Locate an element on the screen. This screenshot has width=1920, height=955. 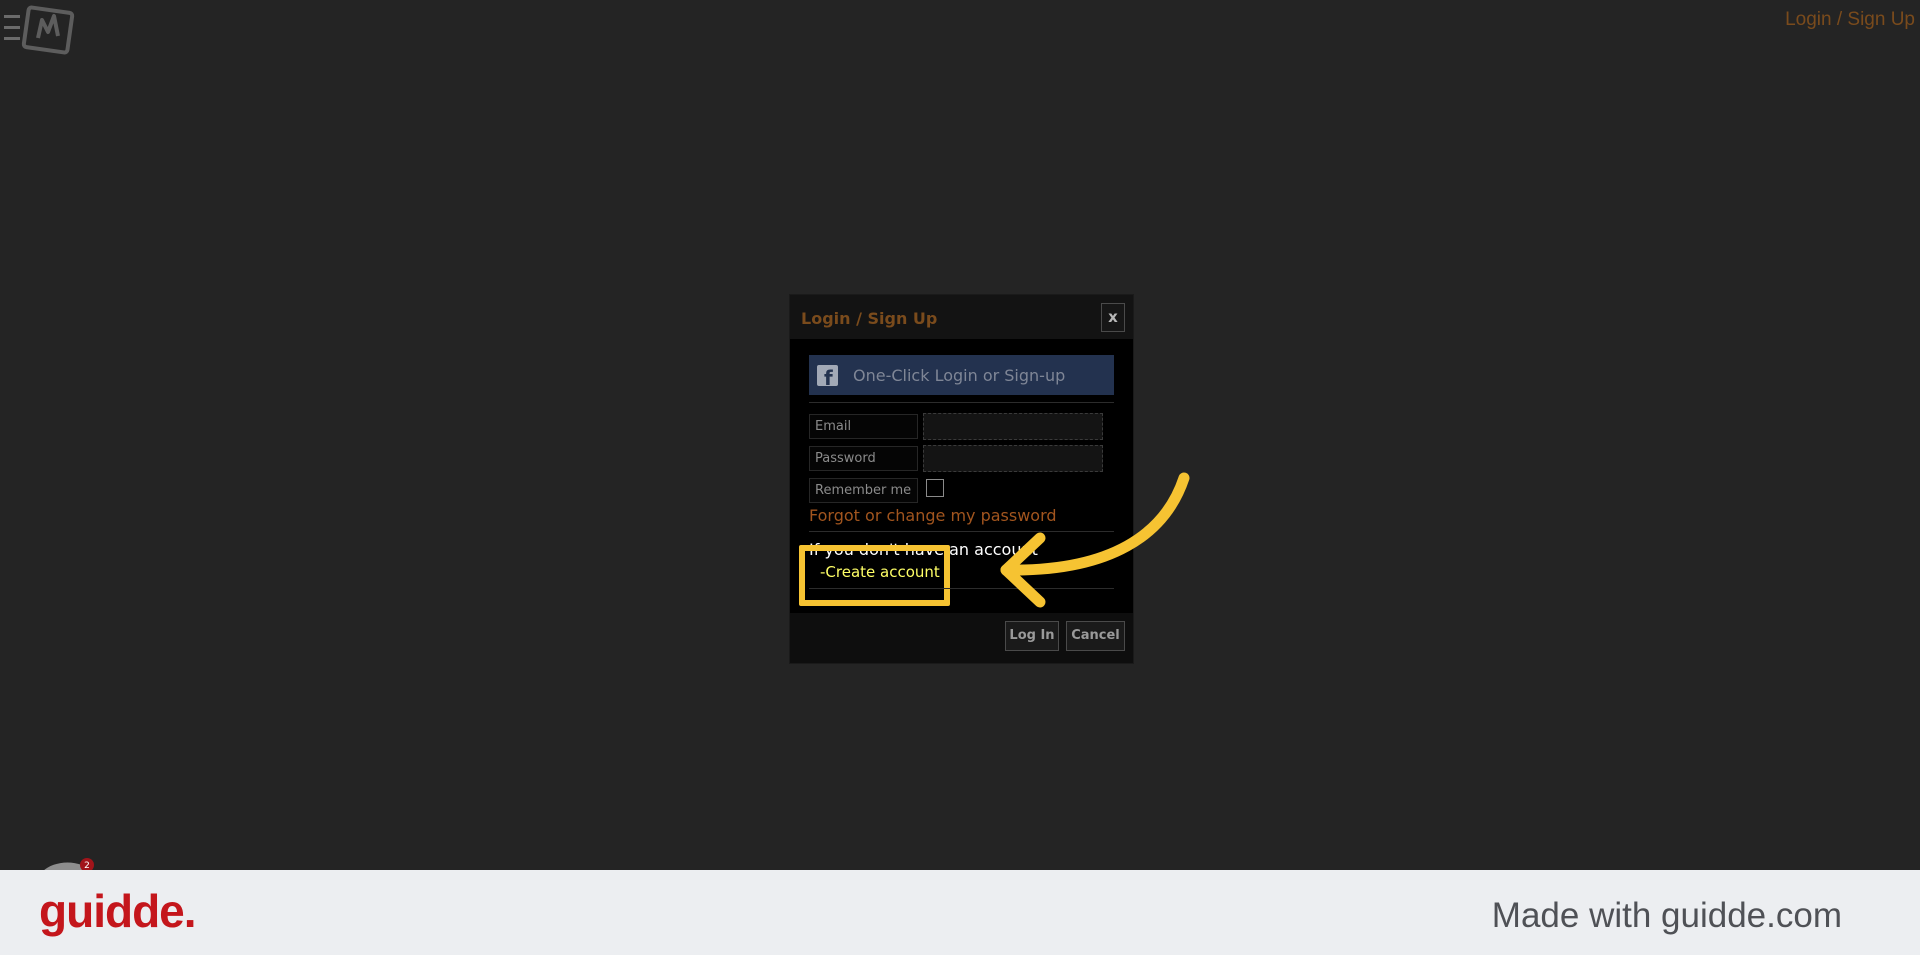
site-logo-icon is located at coordinates (48, 30).